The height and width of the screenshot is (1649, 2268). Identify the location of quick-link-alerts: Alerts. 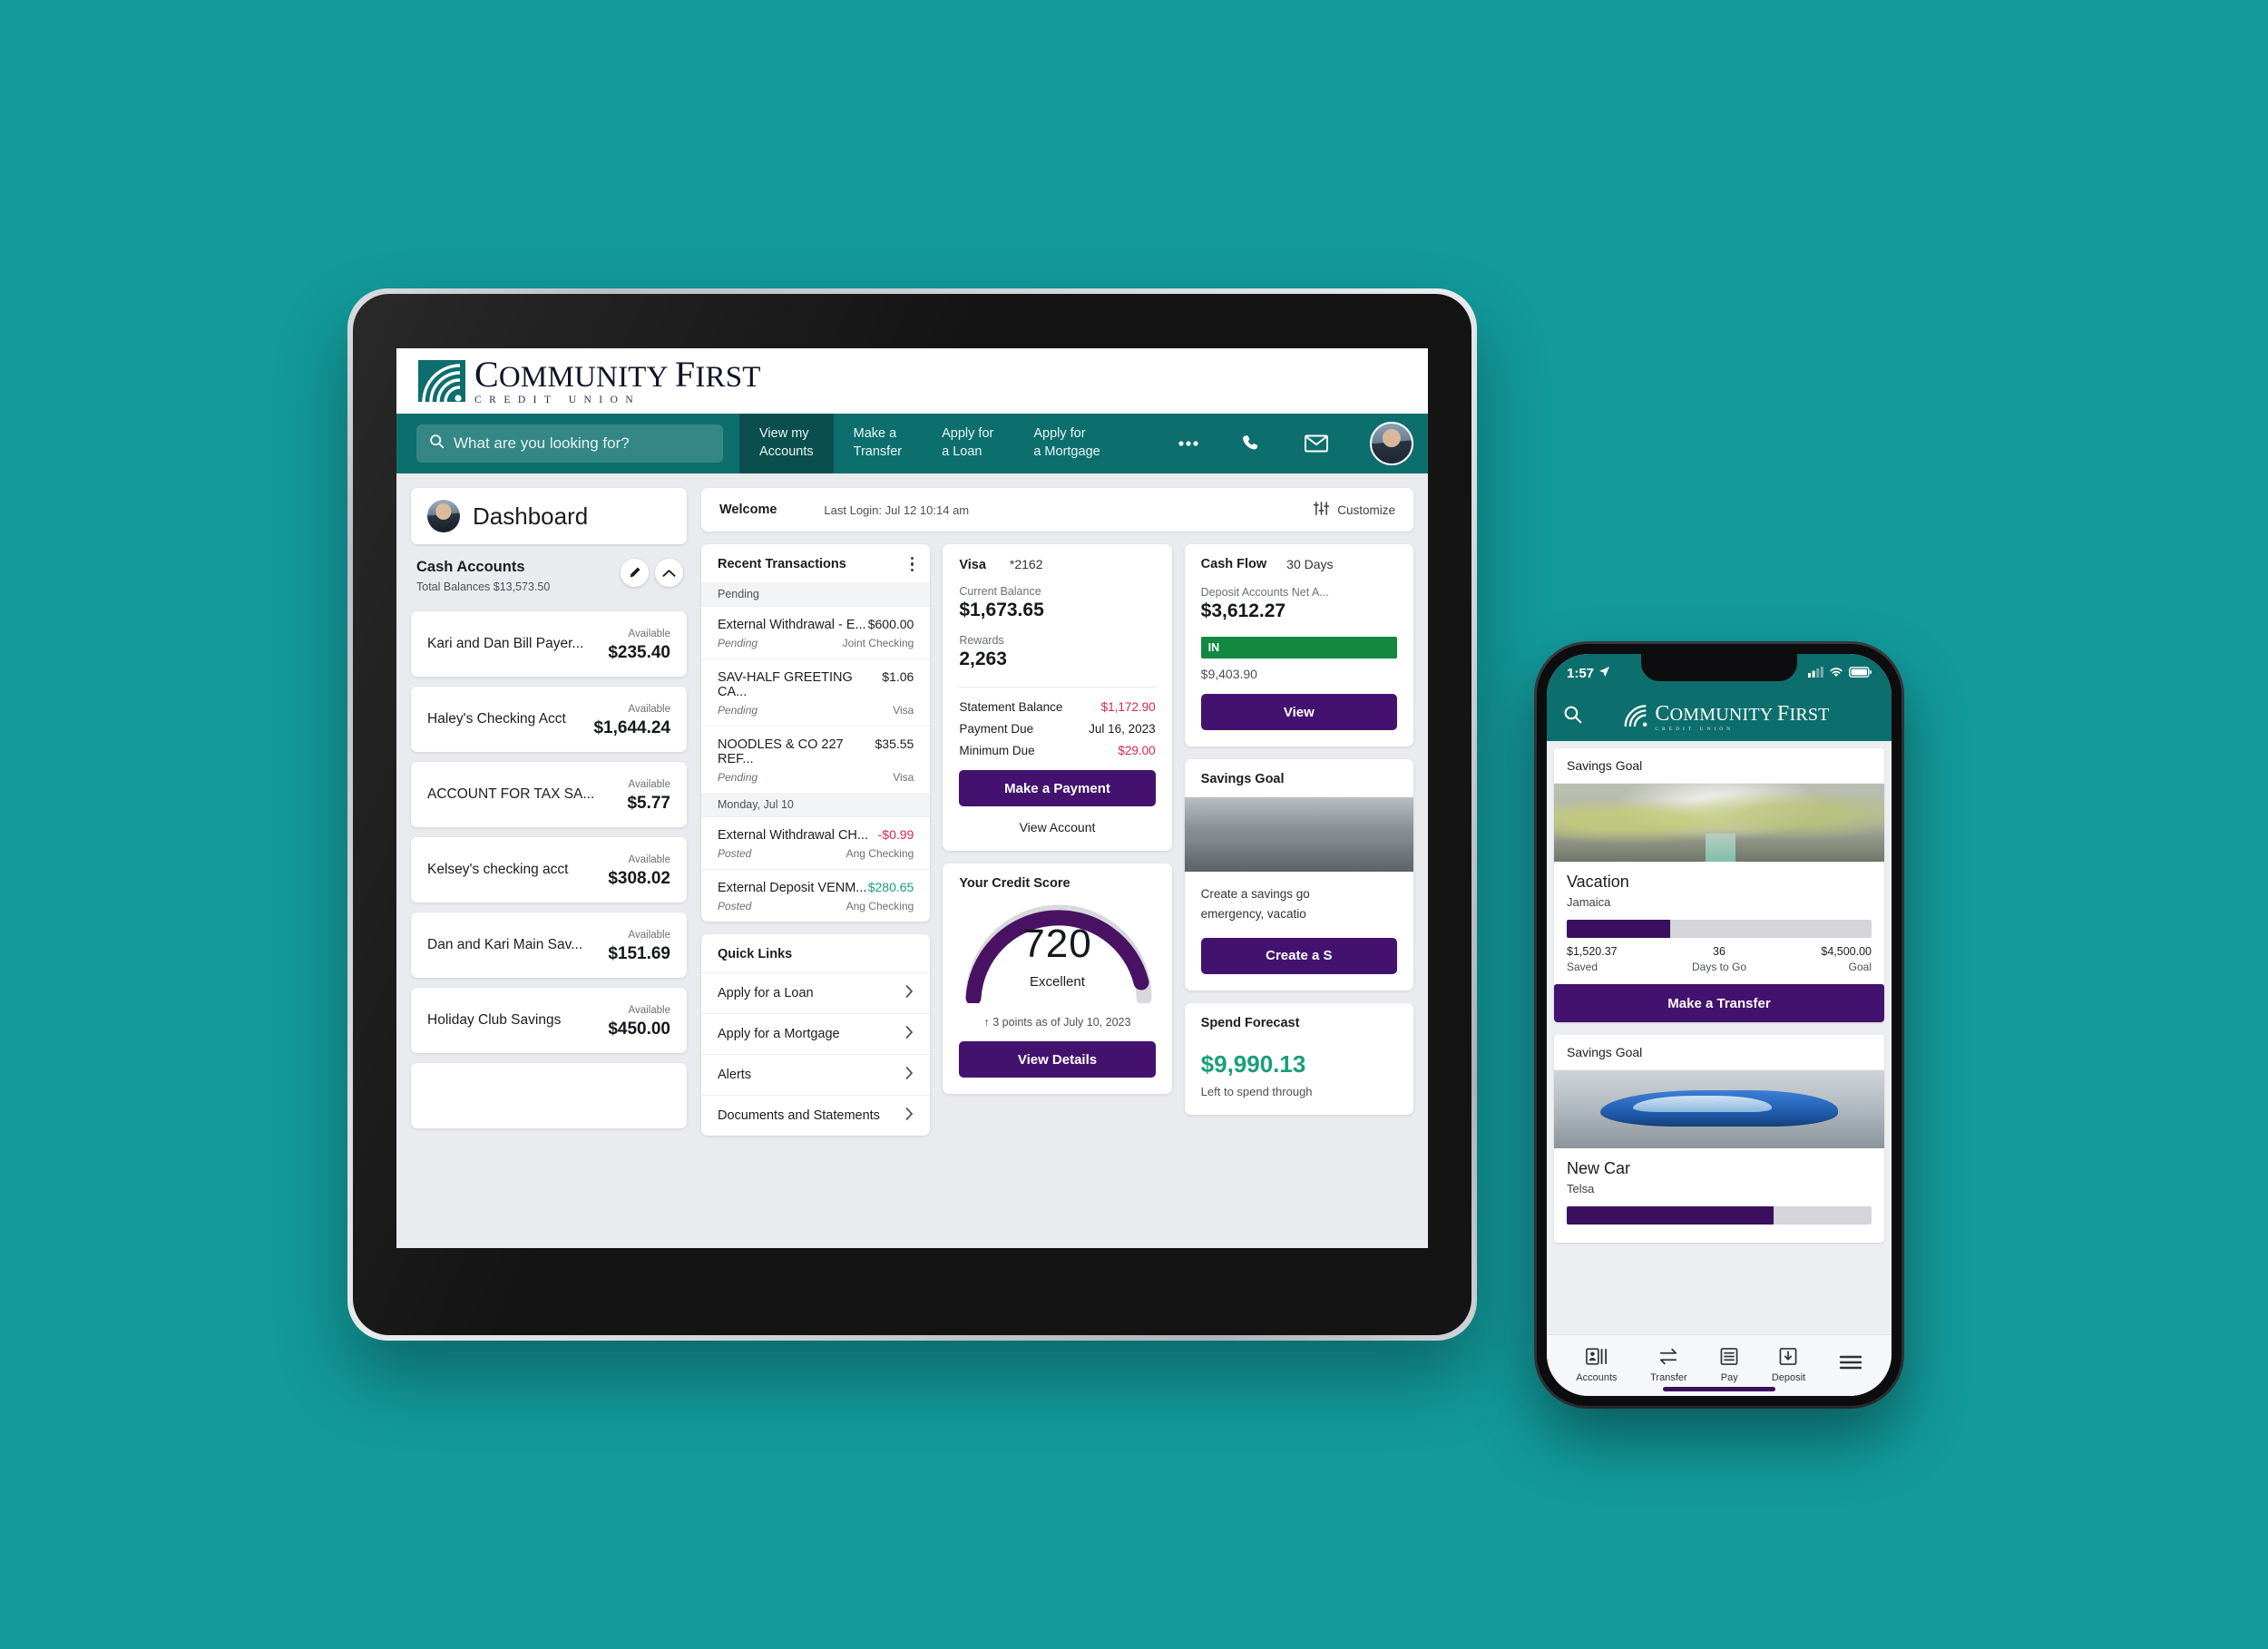
(816, 1074).